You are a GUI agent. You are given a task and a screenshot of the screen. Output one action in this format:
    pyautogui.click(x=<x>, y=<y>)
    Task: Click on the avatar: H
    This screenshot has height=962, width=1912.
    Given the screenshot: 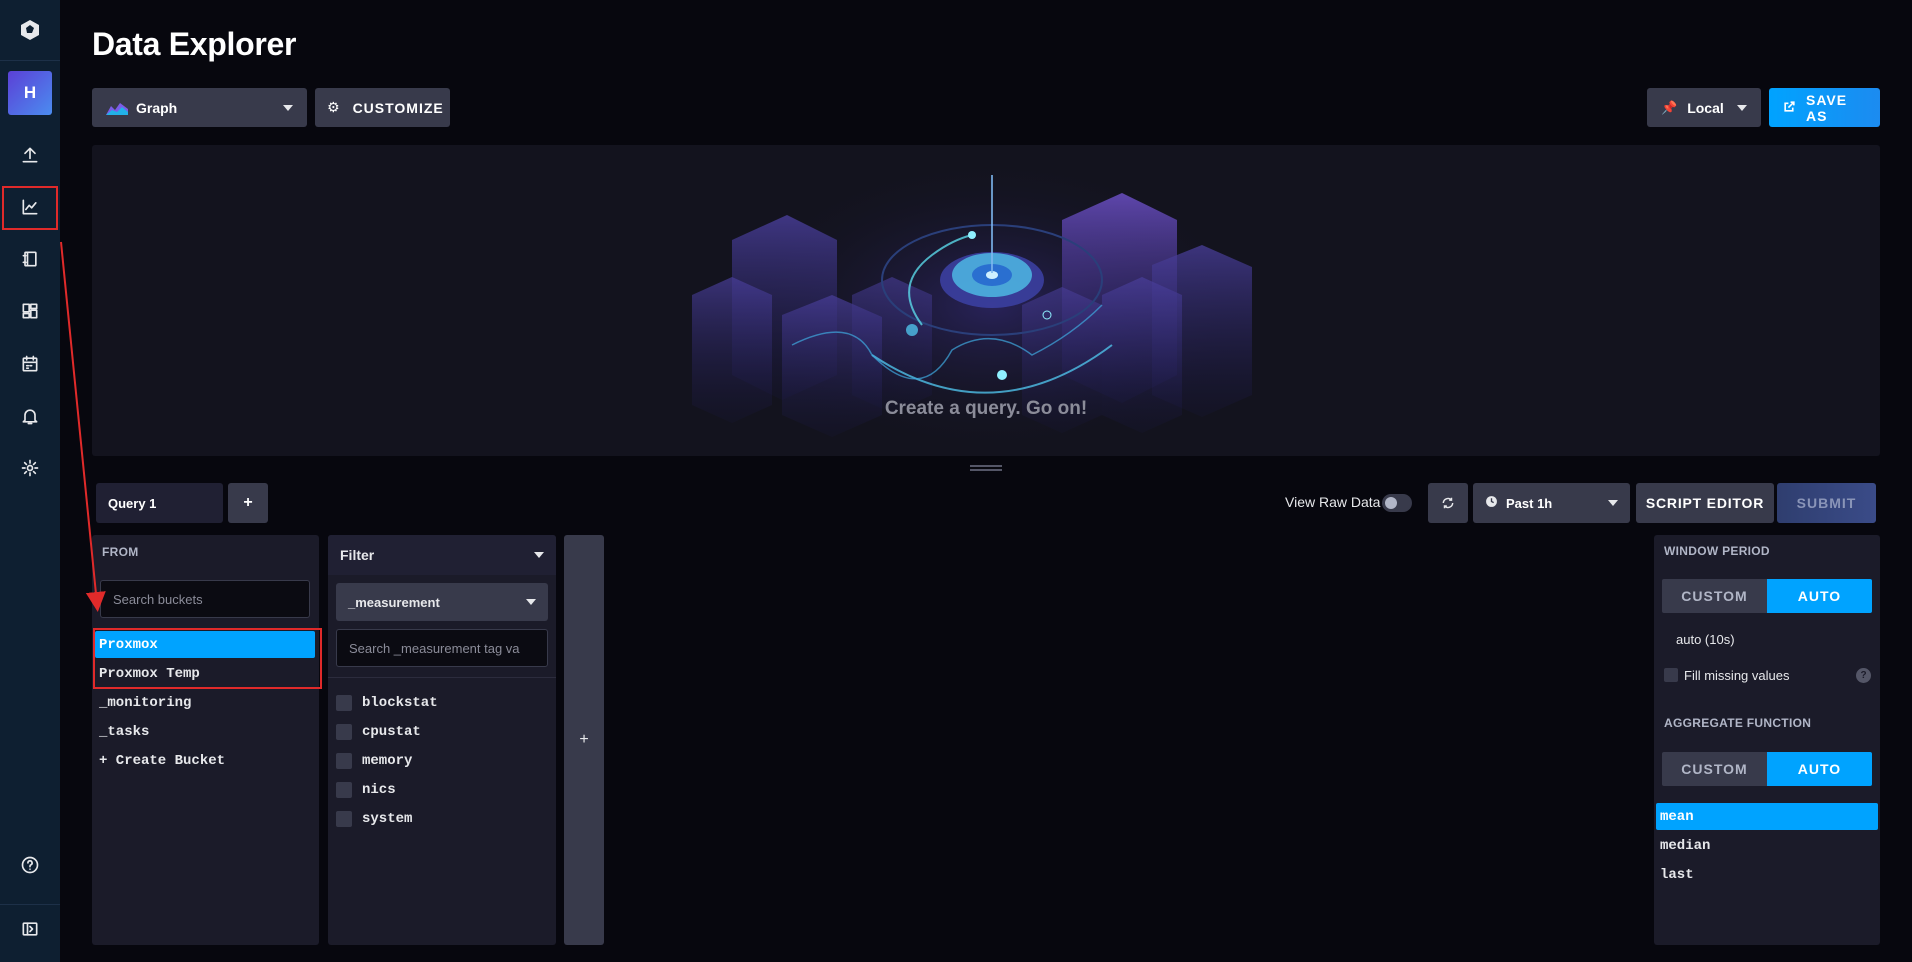 What is the action you would take?
    pyautogui.click(x=30, y=93)
    